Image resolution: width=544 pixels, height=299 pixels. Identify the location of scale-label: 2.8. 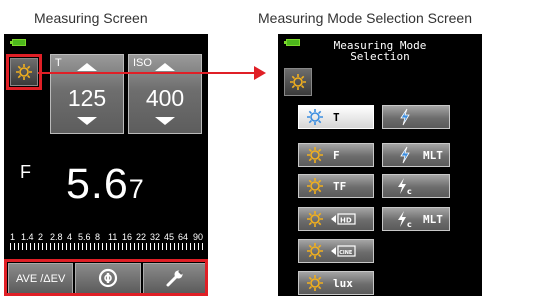
(56, 237).